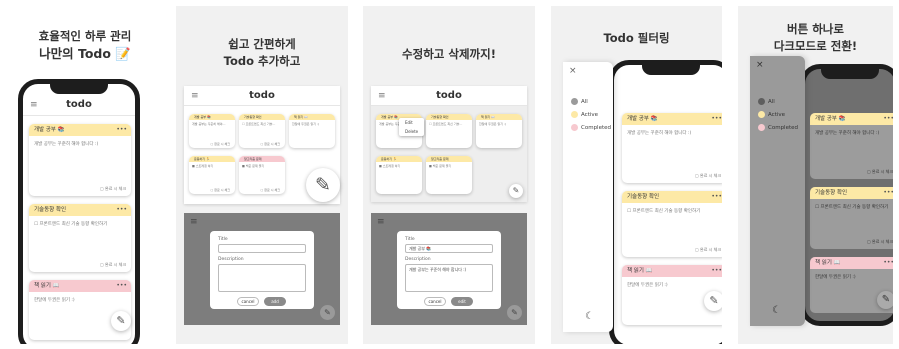  I want to click on context-delete-item: Delete, so click(411, 131).